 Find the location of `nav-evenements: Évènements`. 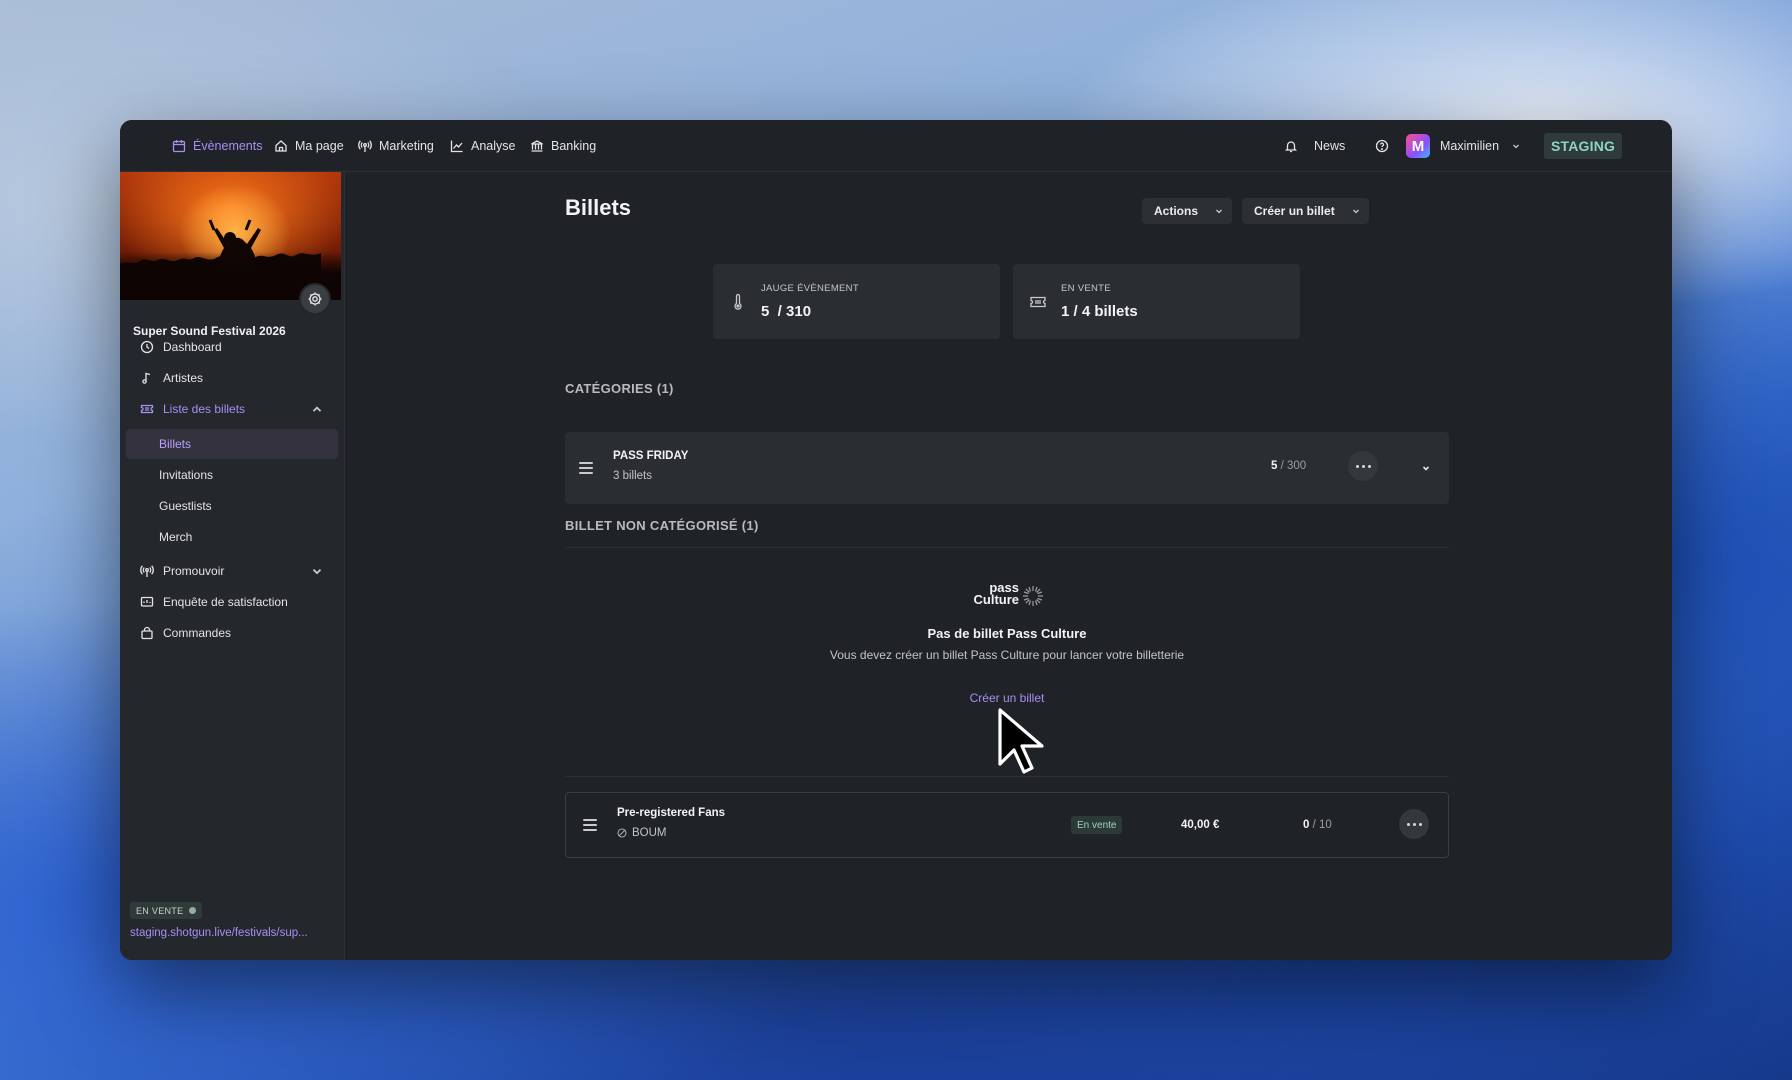

nav-evenements: Évènements is located at coordinates (217, 146).